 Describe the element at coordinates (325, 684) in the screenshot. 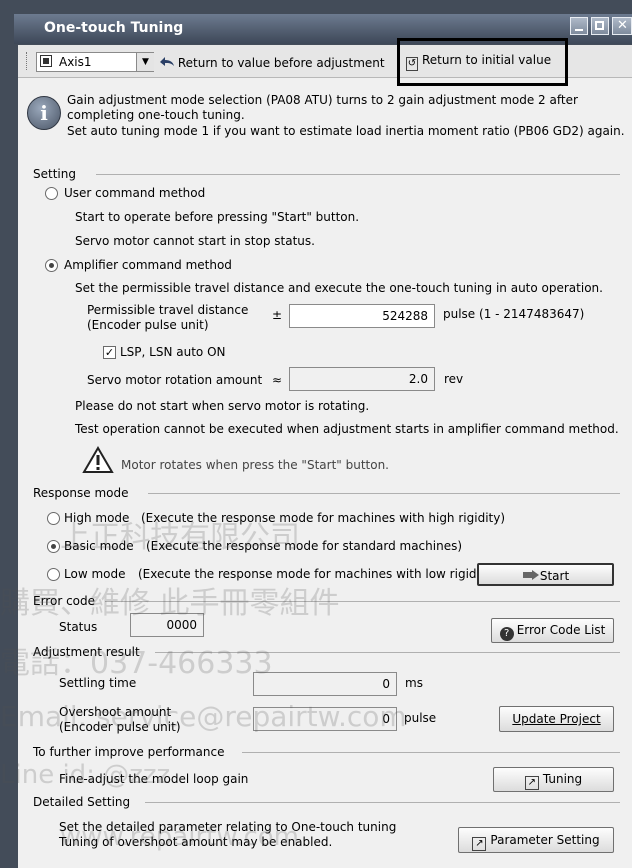

I see `settling-time-field: 0` at that location.